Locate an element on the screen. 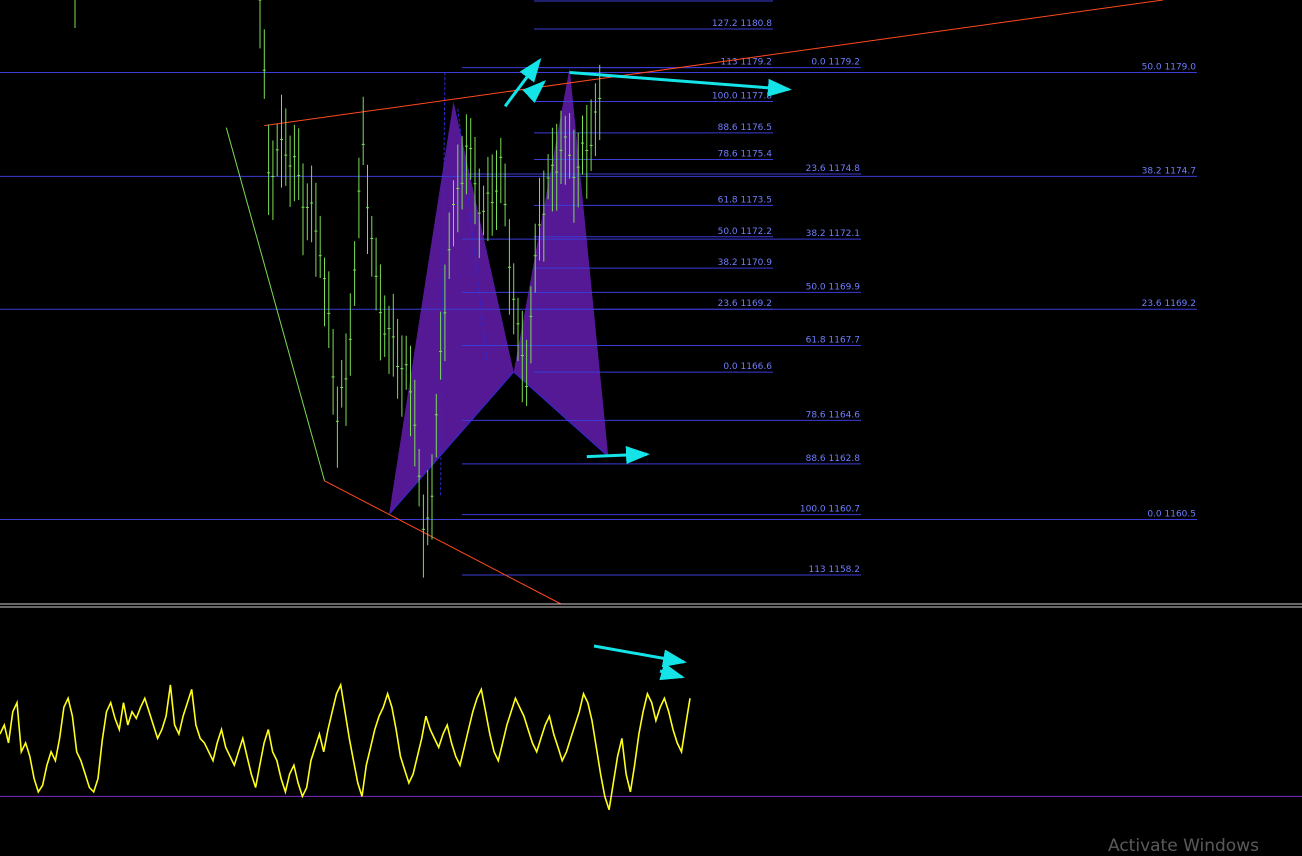  trend-channel-lower is located at coordinates (443, 542).